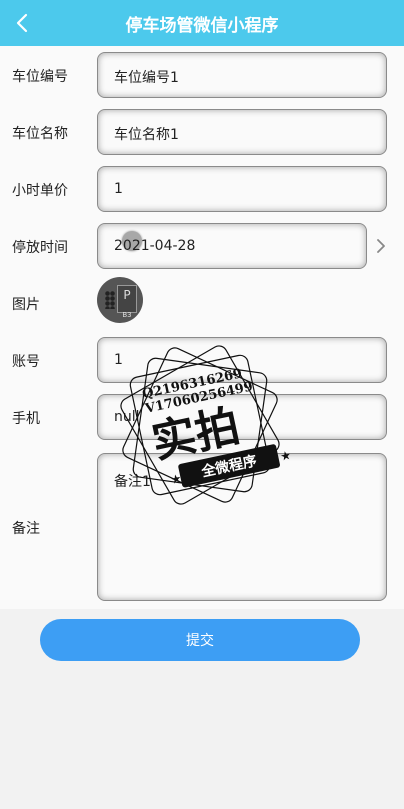  I want to click on parking-image-thumbnail: P B3, so click(120, 300).